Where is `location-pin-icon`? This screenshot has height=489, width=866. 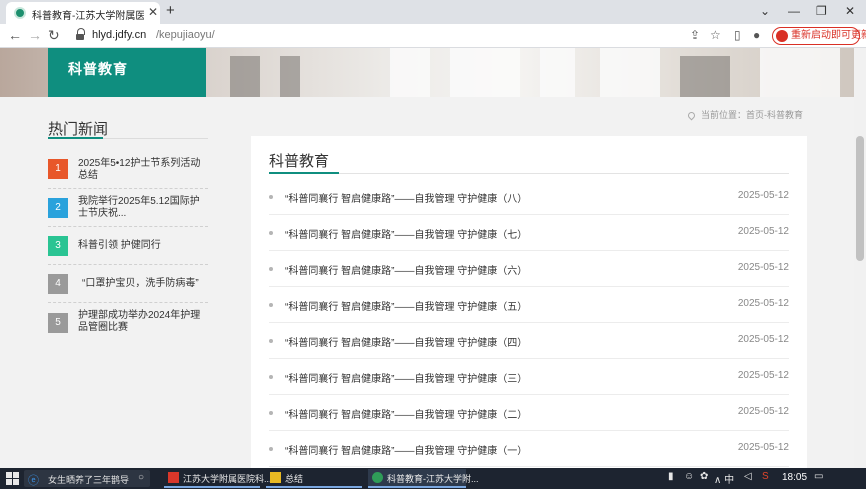 location-pin-icon is located at coordinates (691, 115).